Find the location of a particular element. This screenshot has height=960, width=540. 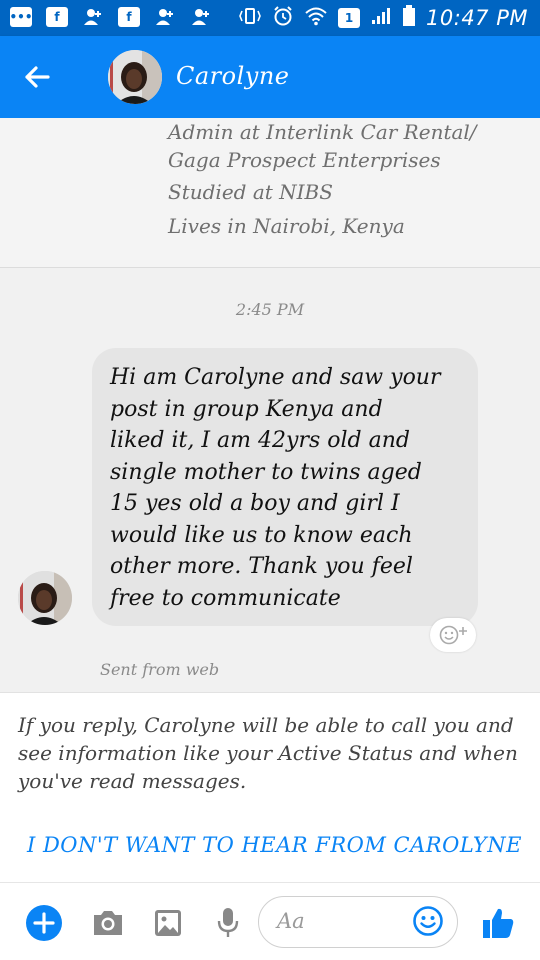

dont-want-to-hear-button: I DON'T WANT TO HEAR FROM CAROLYNE is located at coordinates (274, 845).